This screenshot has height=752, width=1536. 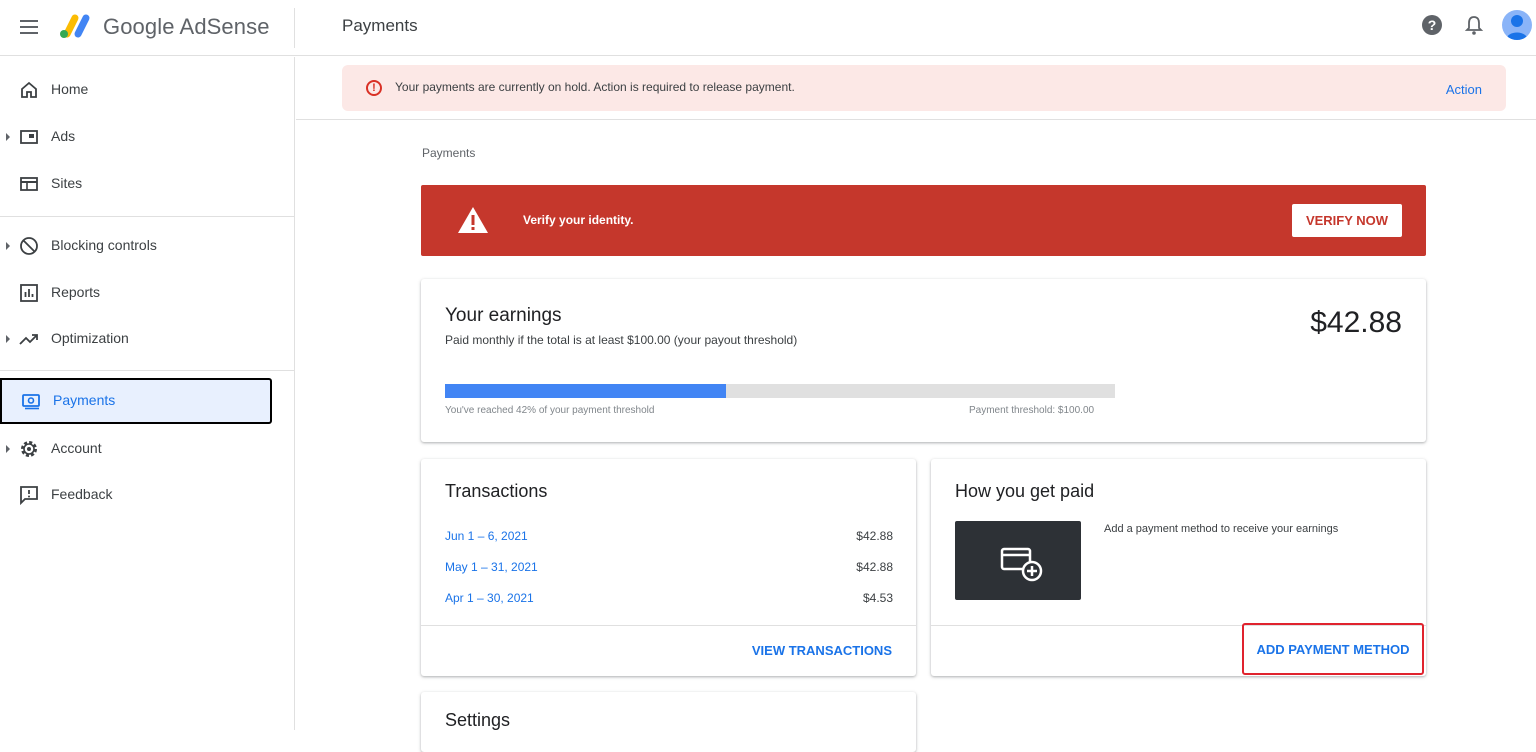 What do you see at coordinates (76, 448) in the screenshot?
I see `sidebar-item-label: Account` at bounding box center [76, 448].